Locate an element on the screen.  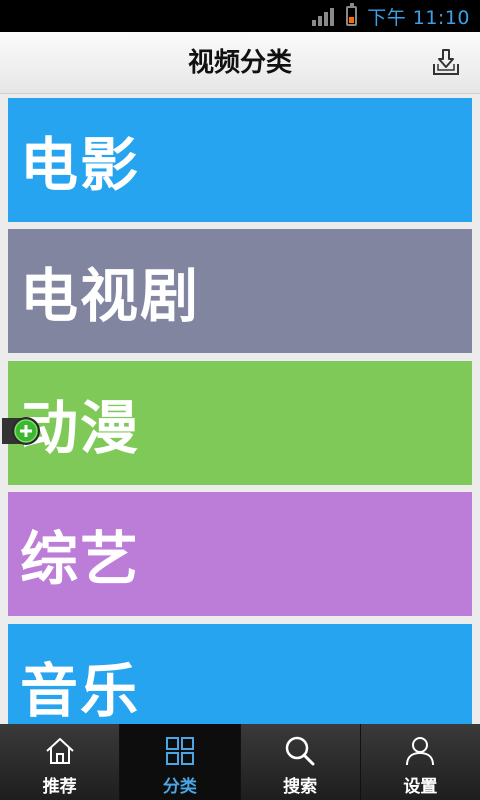
download-button is located at coordinates (446, 62).